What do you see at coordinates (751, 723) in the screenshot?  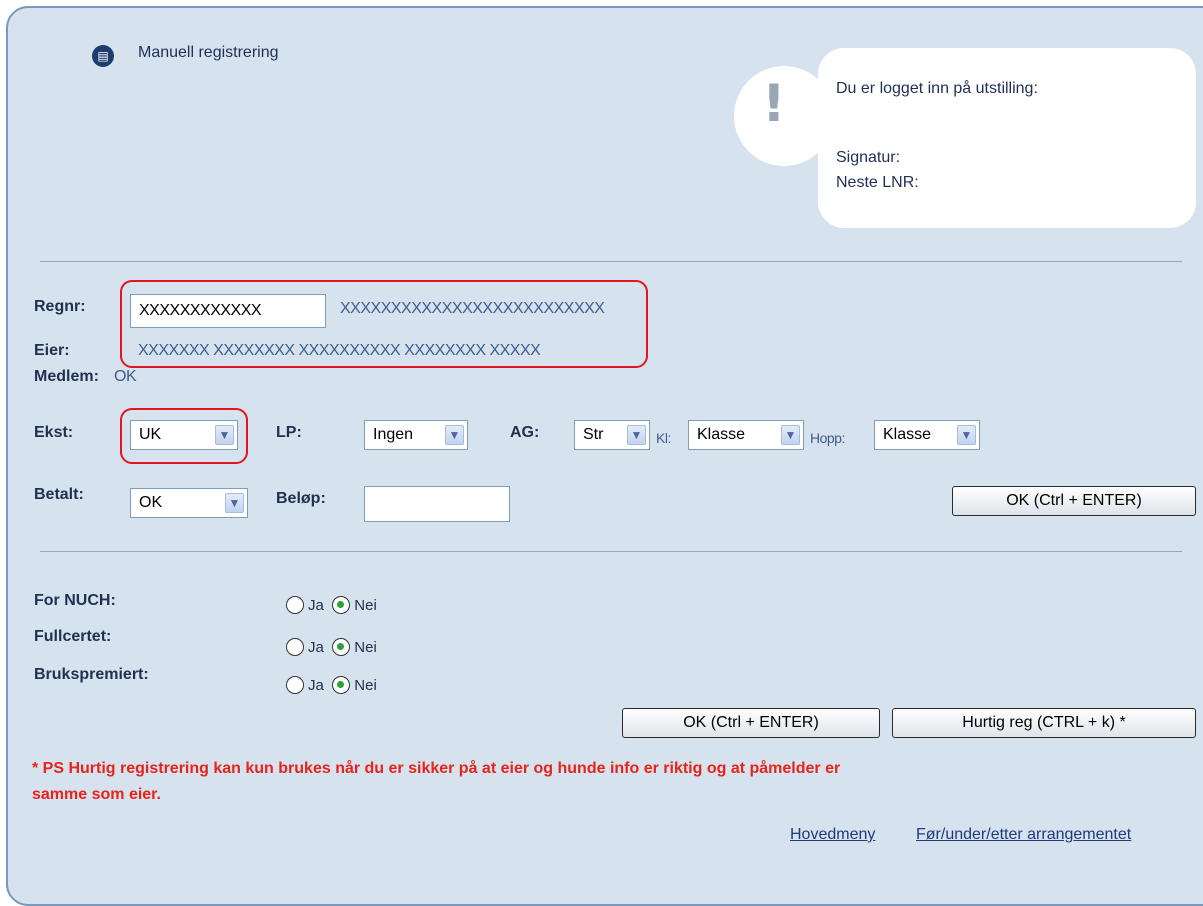 I see `ok-button-bottom: OK (Ctrl + ENTER)` at bounding box center [751, 723].